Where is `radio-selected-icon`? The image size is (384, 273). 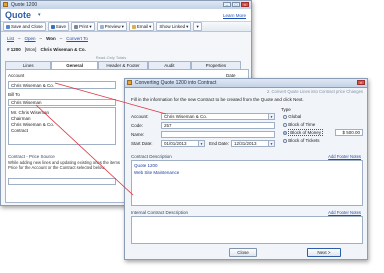
radio-selected-icon is located at coordinates (285, 132).